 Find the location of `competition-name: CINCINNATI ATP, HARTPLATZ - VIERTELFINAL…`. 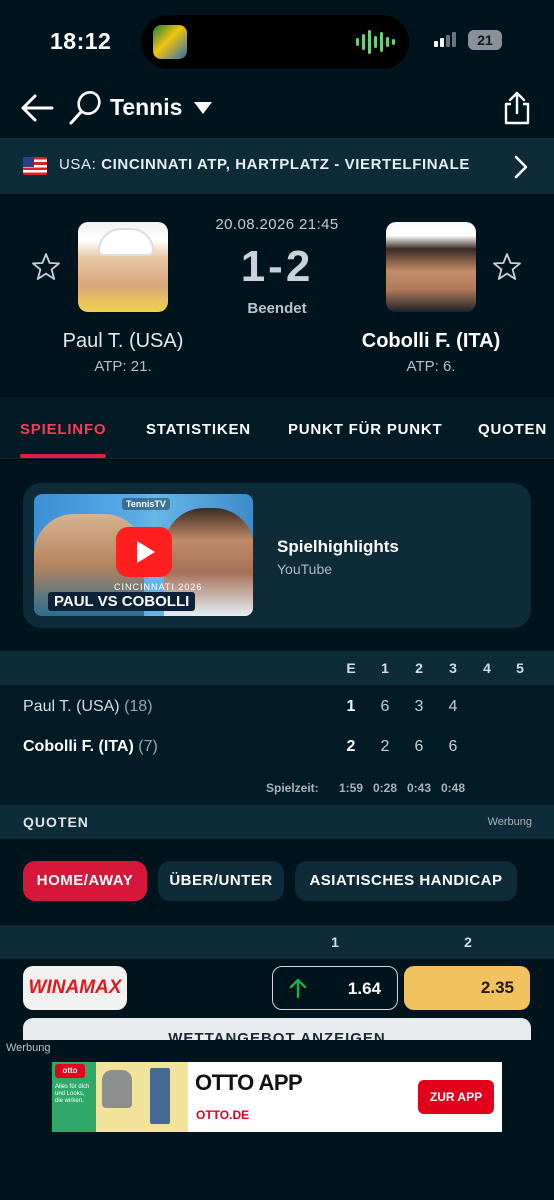

competition-name: CINCINNATI ATP, HARTPLATZ - VIERTELFINAL… is located at coordinates (285, 164).